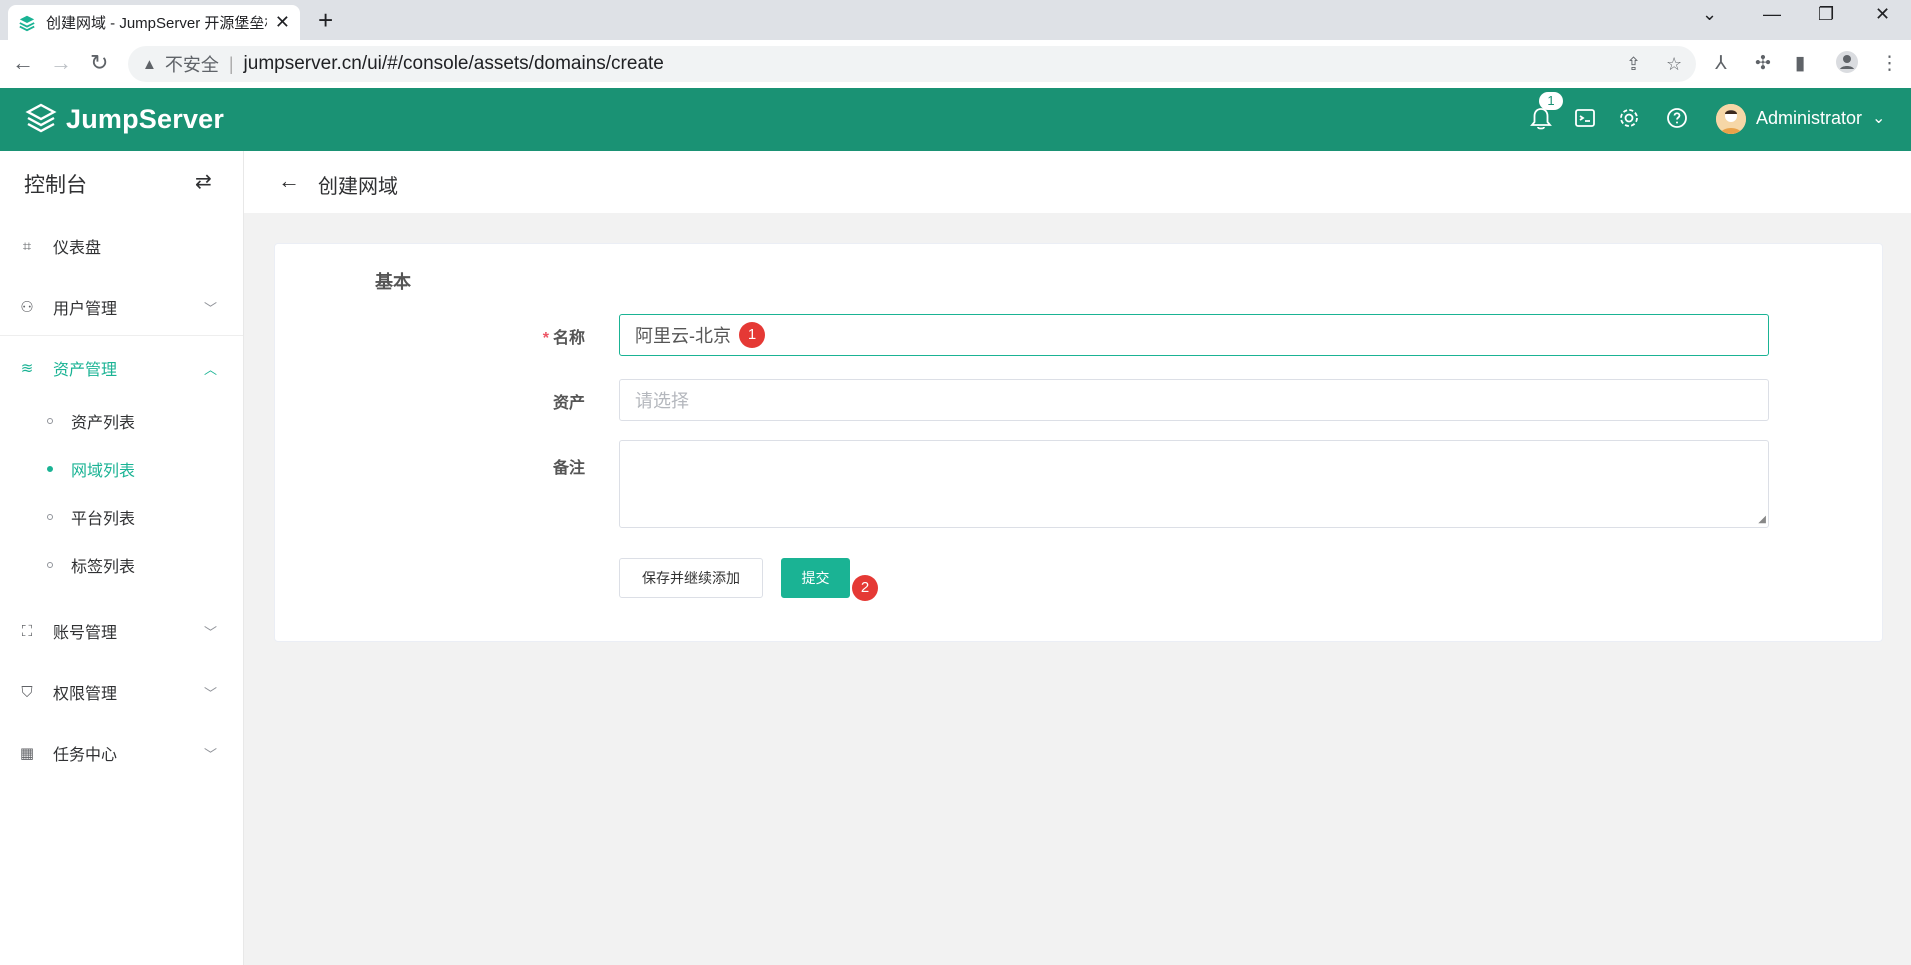  I want to click on sidebar-item-dashboard: ⌗ 仪表盘, so click(121, 246).